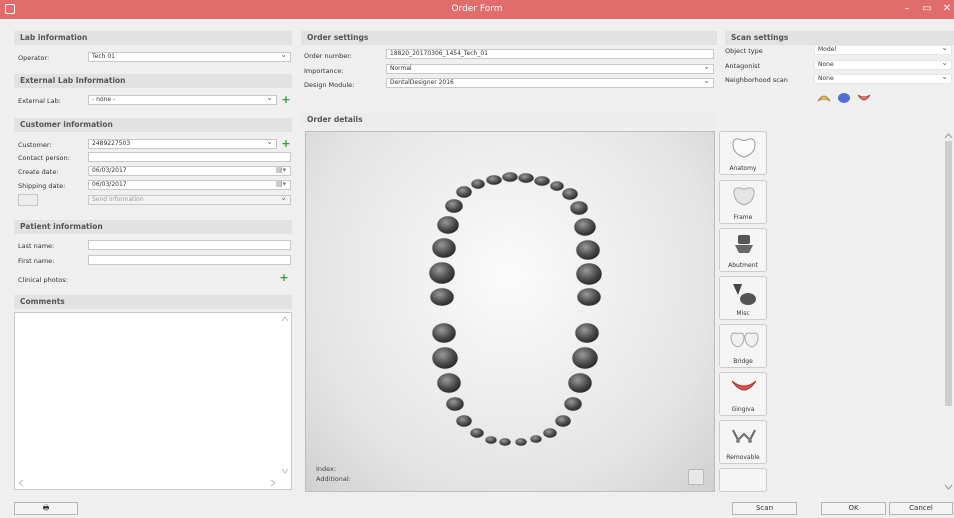  Describe the element at coordinates (883, 78) in the screenshot. I see `neighborhood-scan-select: None` at that location.